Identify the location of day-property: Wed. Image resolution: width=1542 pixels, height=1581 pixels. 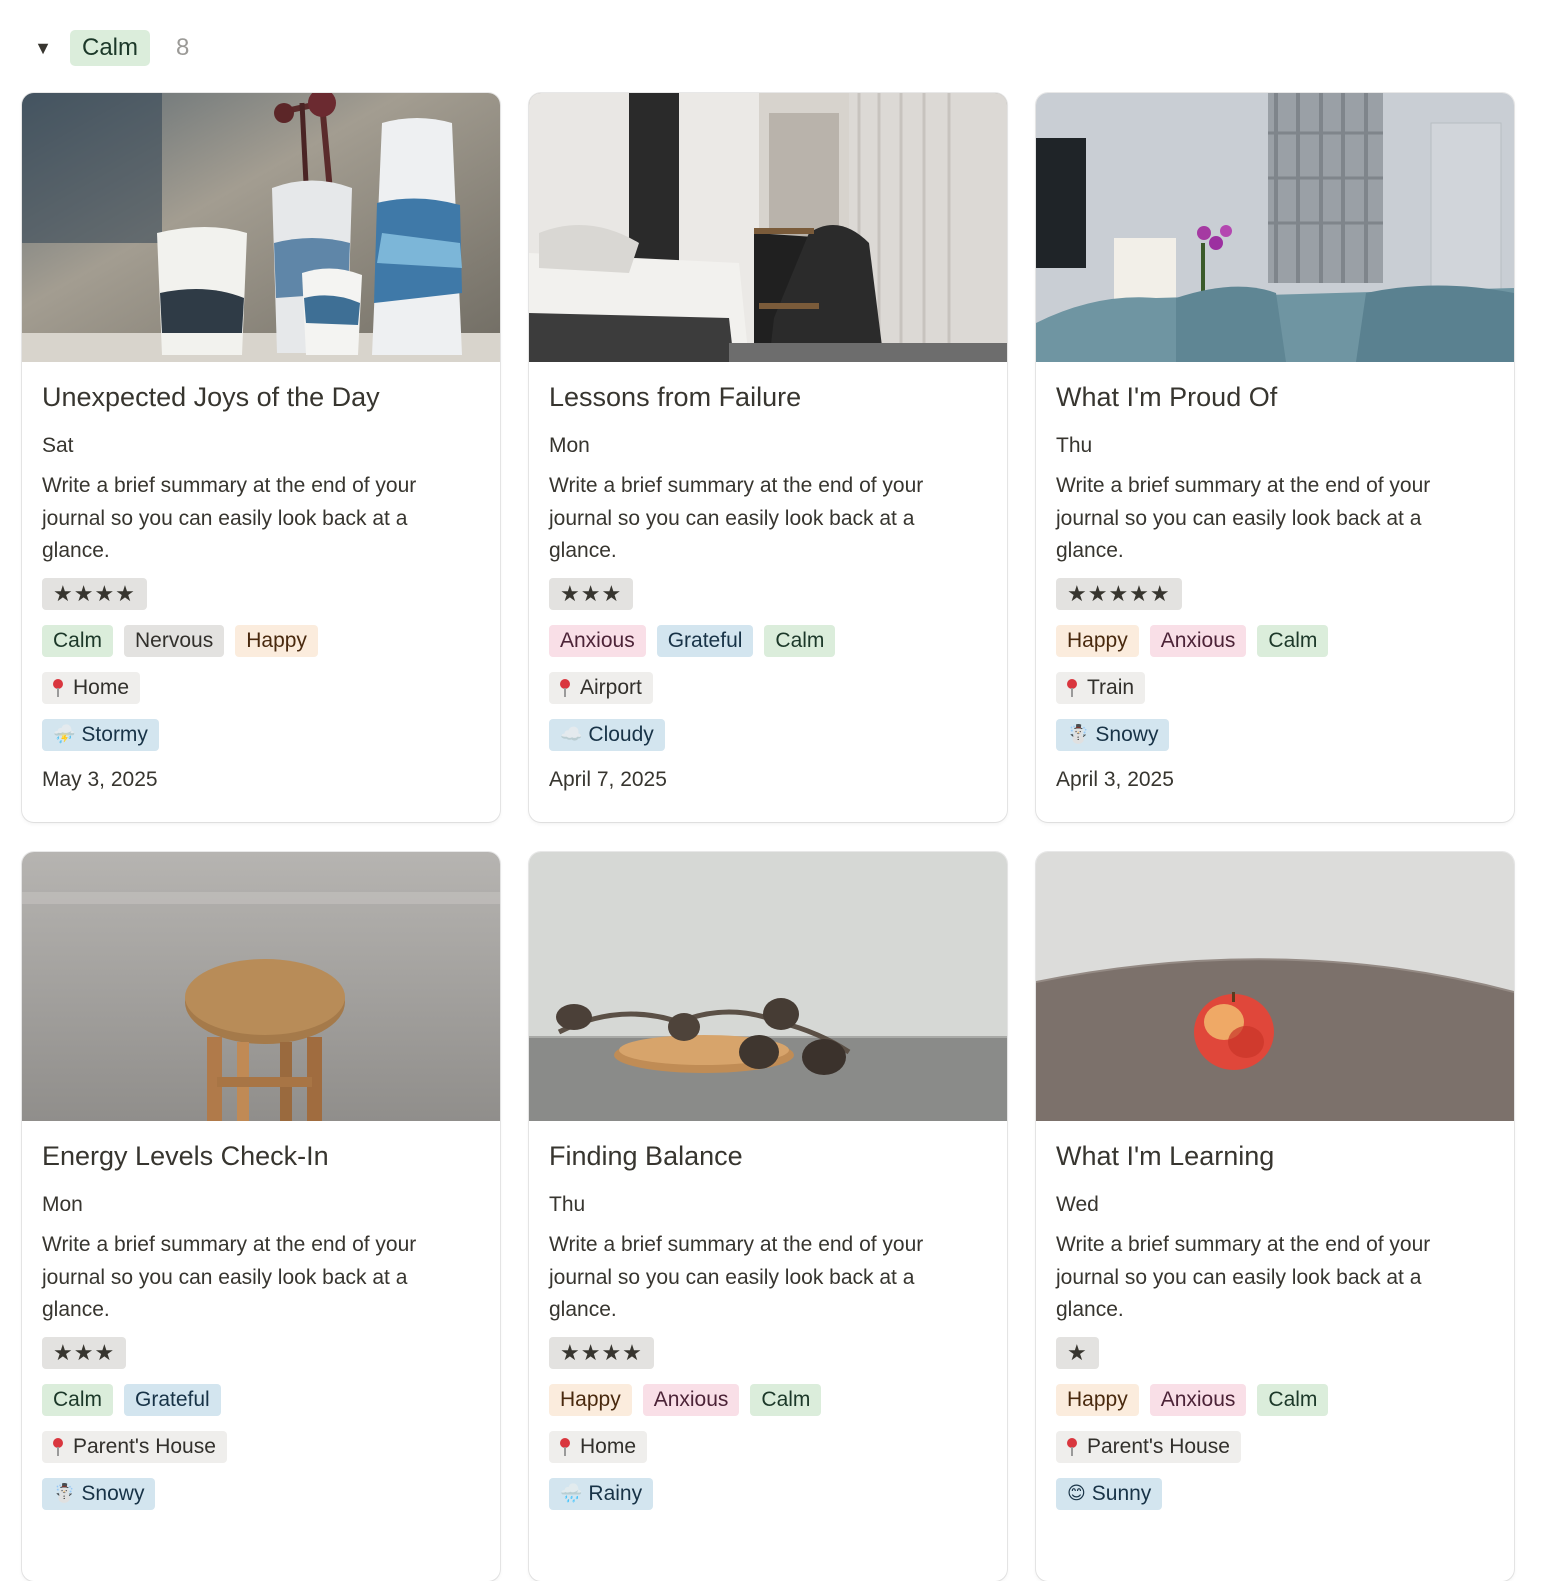
(1077, 1204).